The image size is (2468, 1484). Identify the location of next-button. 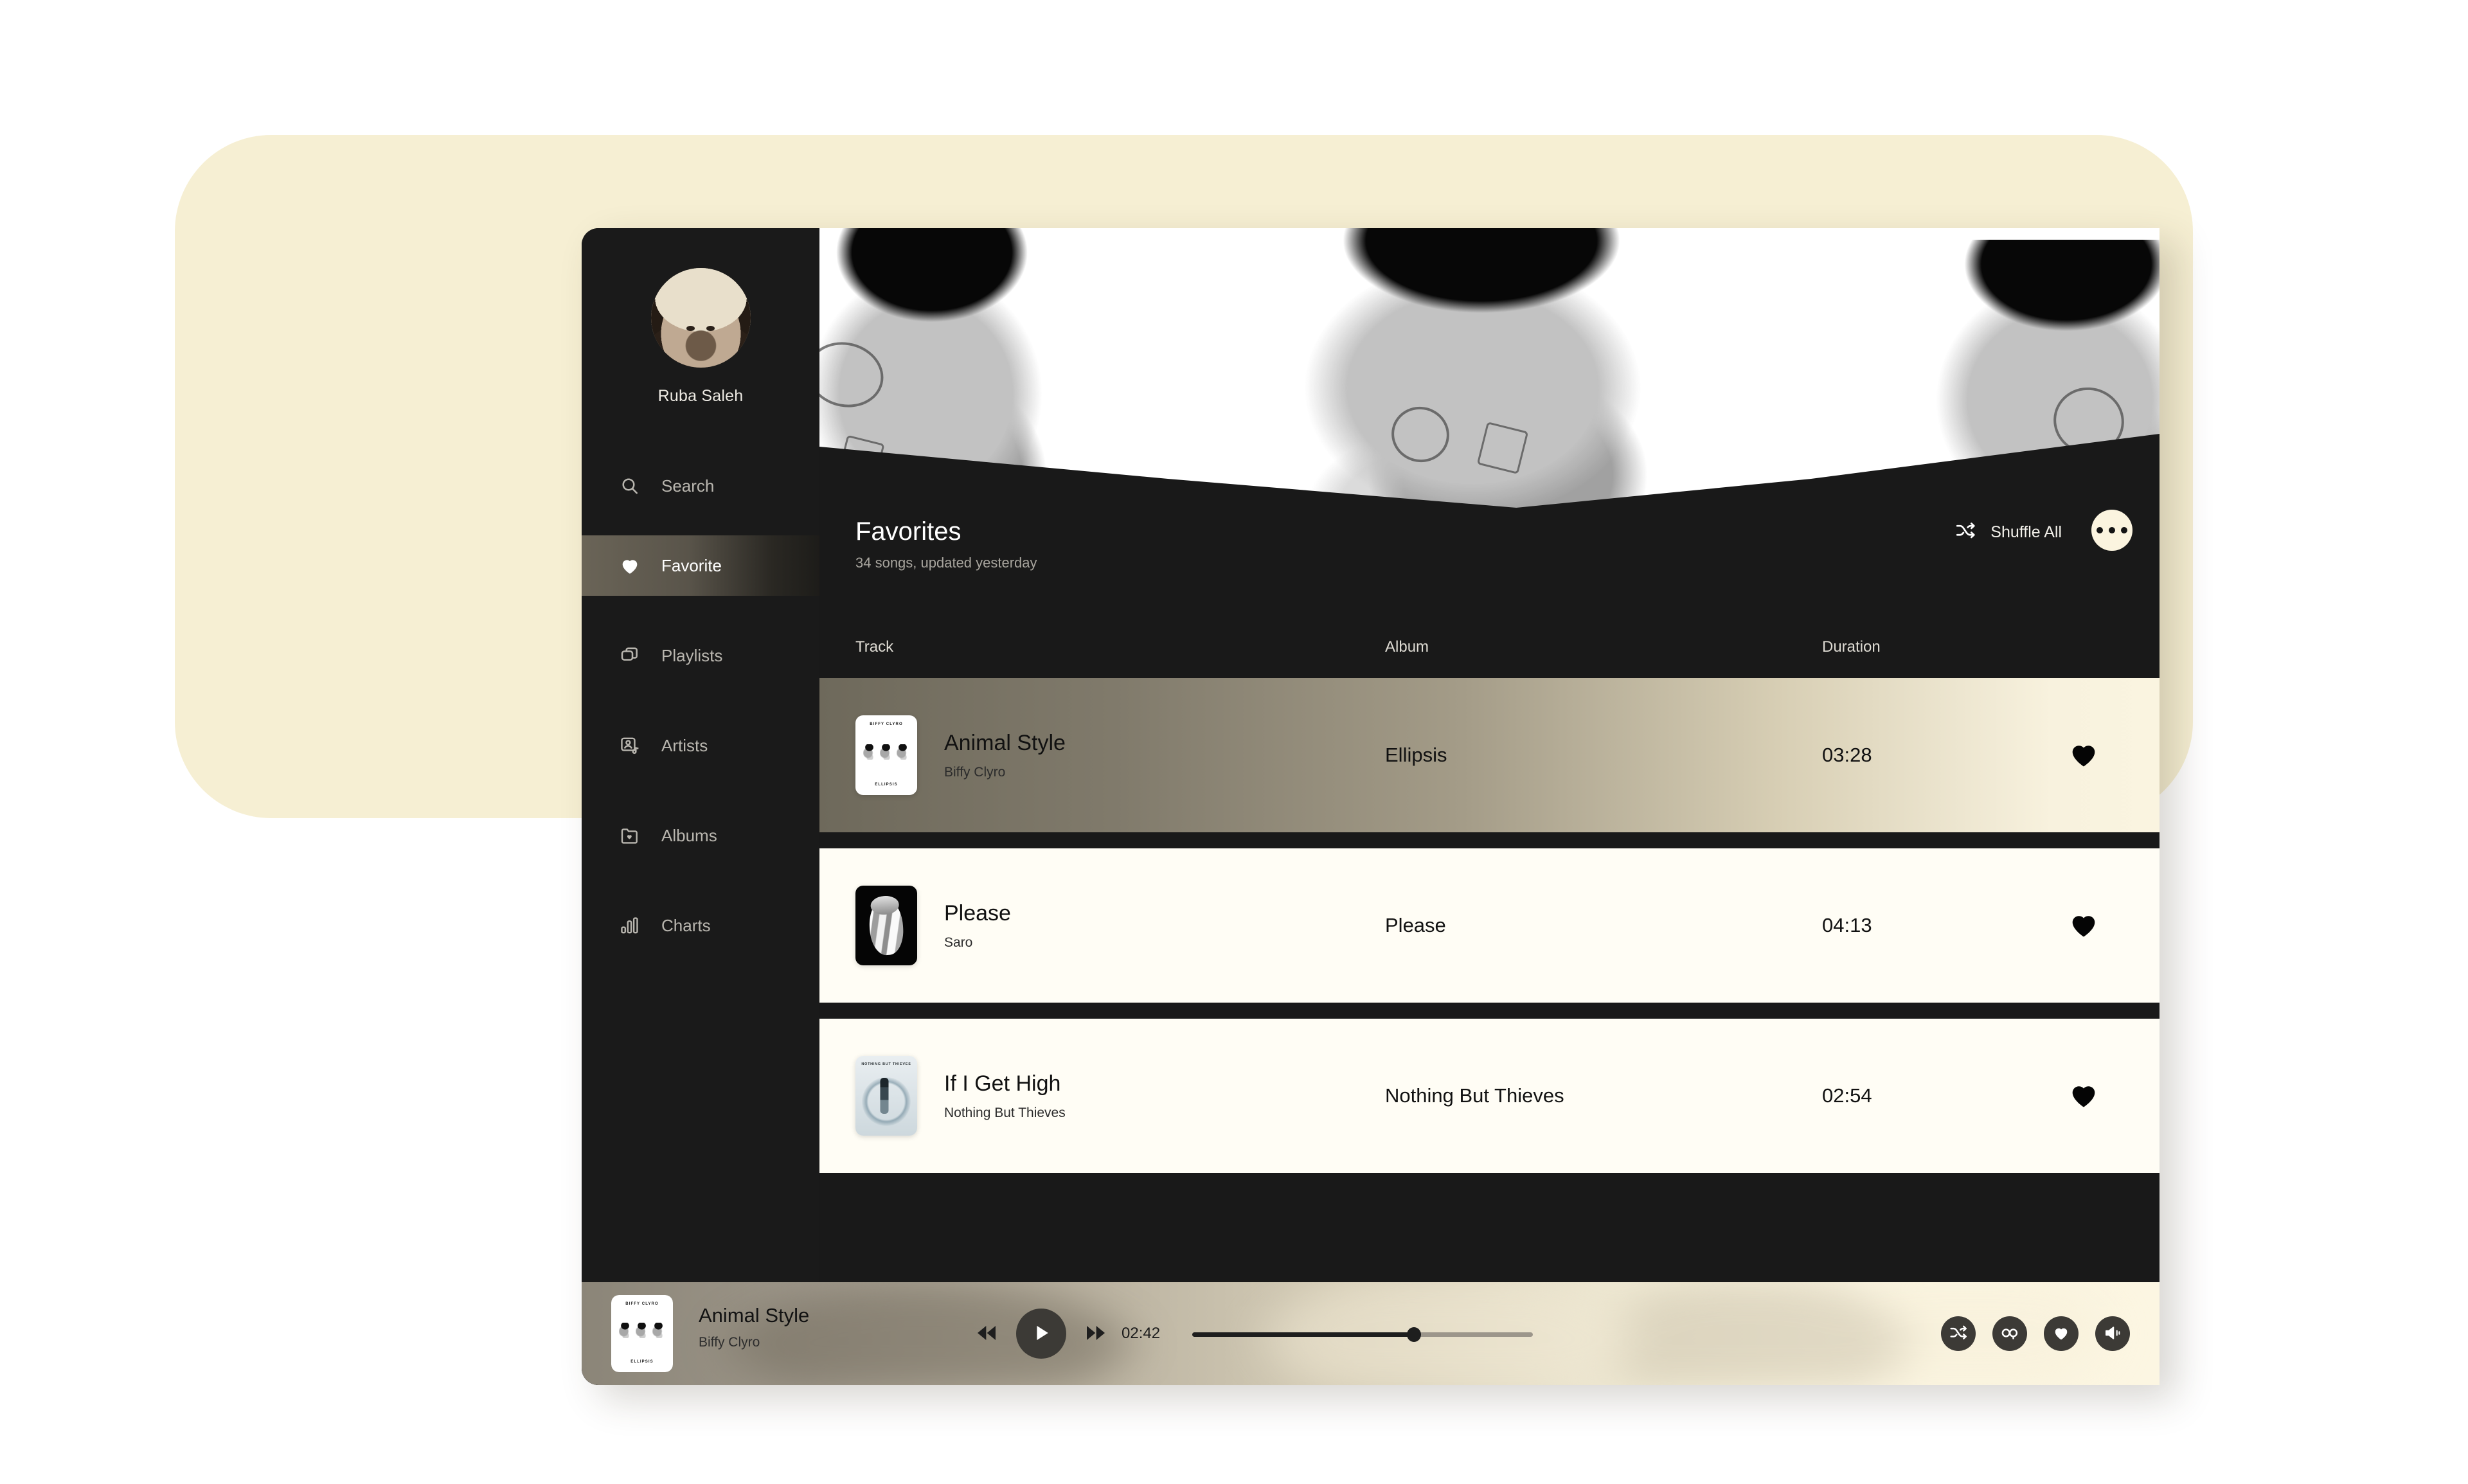
(1096, 1334).